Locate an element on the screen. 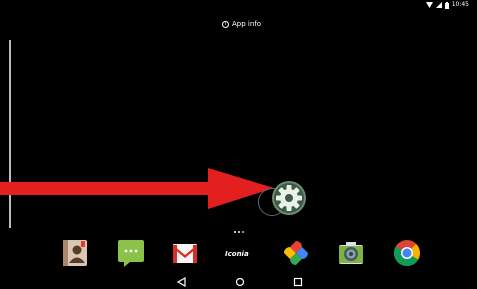 The height and width of the screenshot is (289, 477). page-indicator is located at coordinates (239, 232).